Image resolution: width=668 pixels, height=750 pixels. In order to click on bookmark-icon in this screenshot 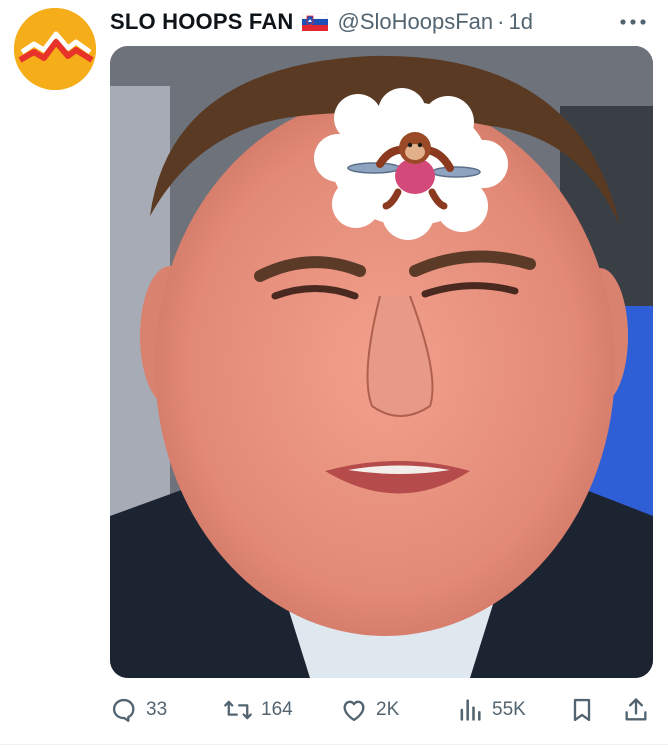, I will do `click(582, 710)`.